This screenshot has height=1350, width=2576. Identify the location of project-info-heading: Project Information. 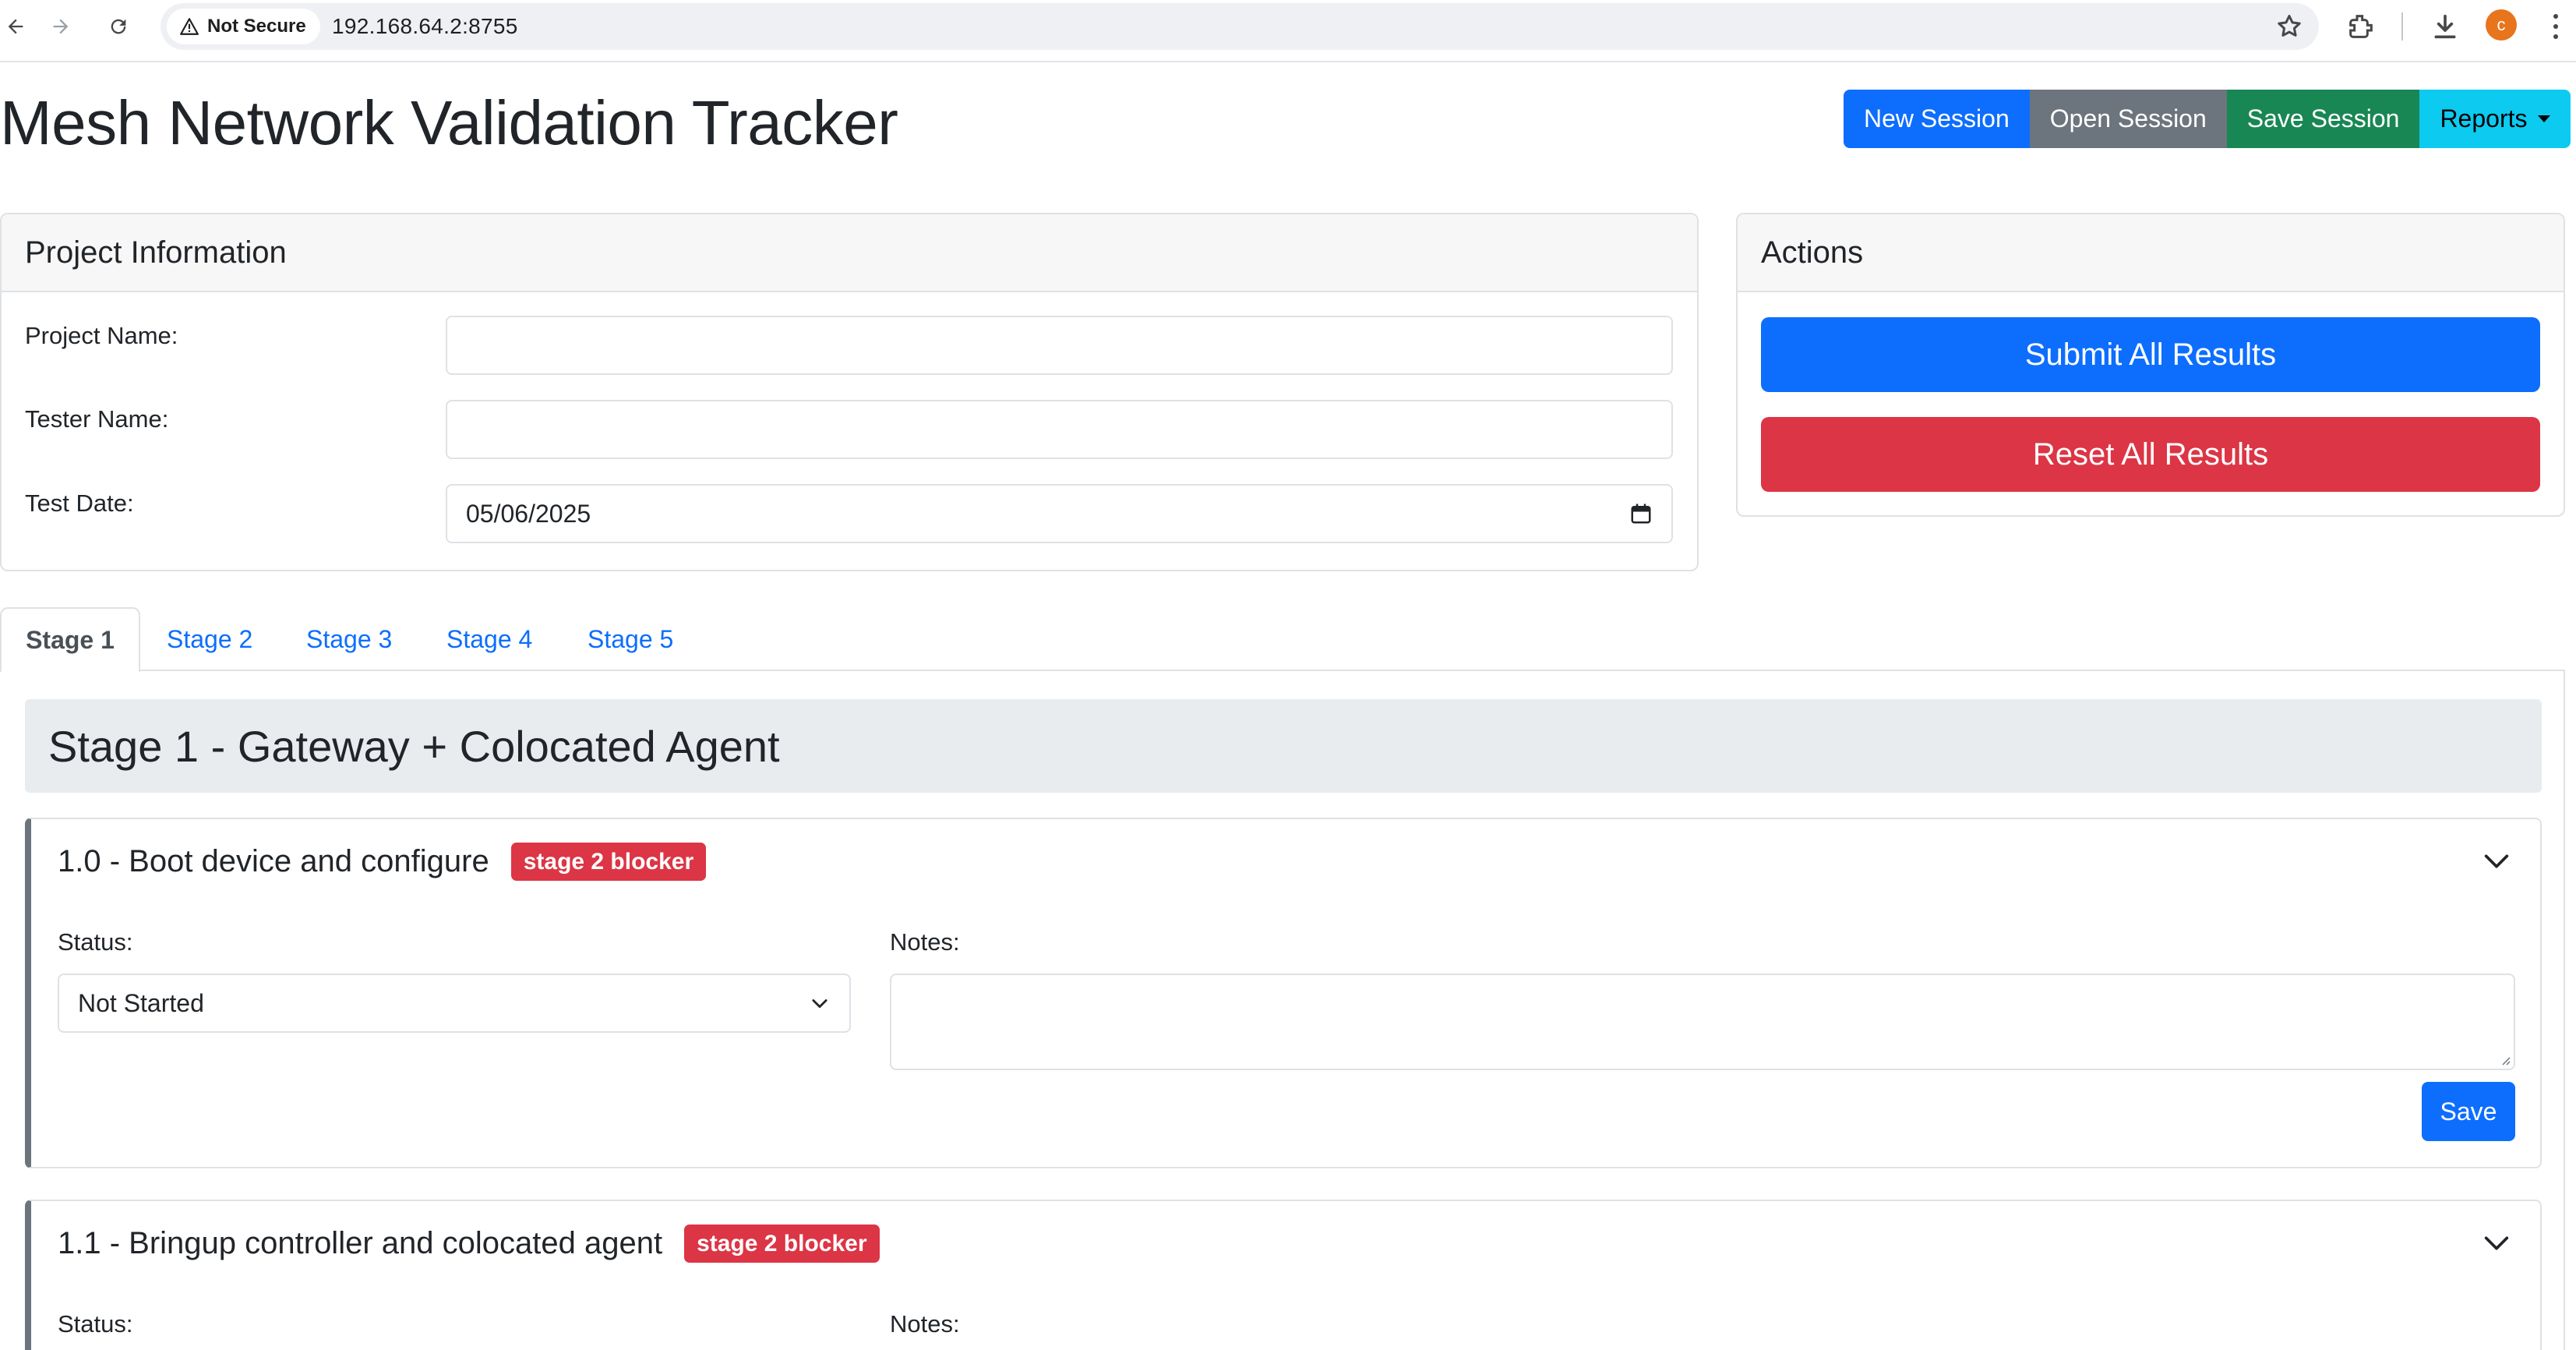
(849, 253).